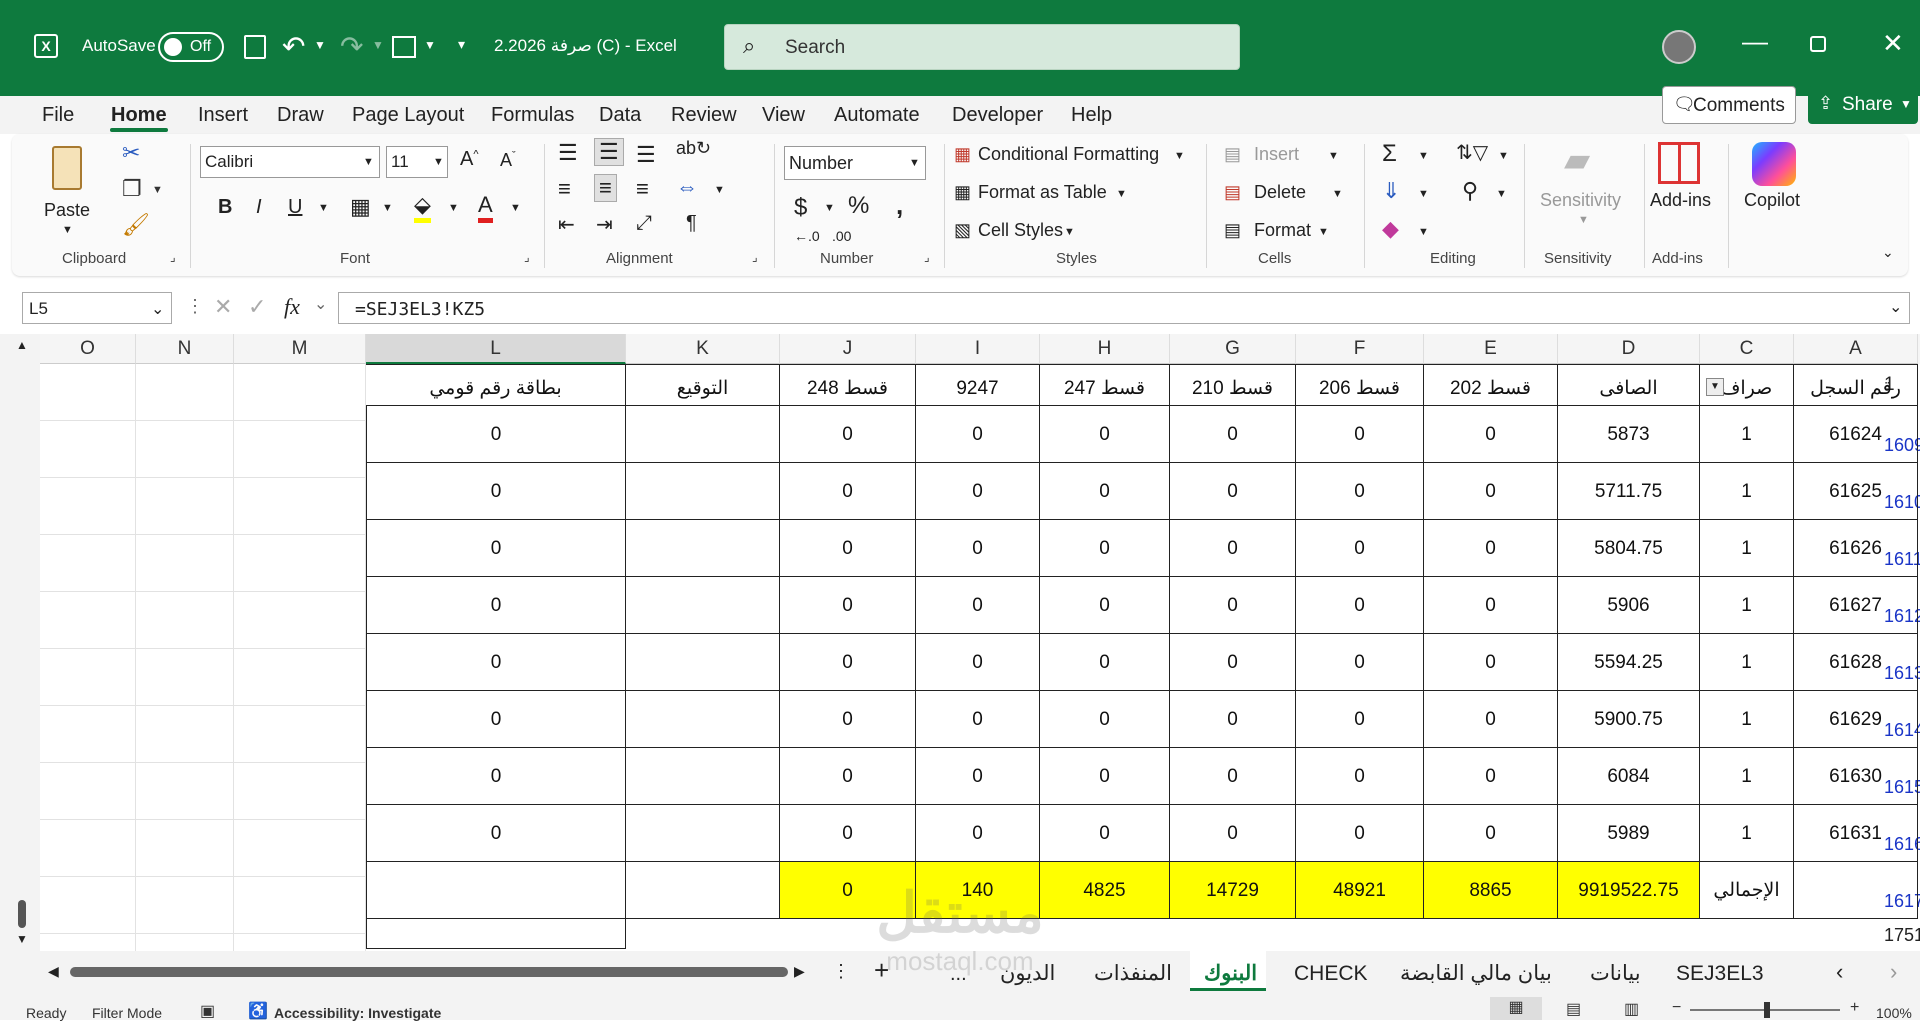 The image size is (1920, 1021). Describe the element at coordinates (855, 163) in the screenshot. I see `number-format-select: Number ▼` at that location.